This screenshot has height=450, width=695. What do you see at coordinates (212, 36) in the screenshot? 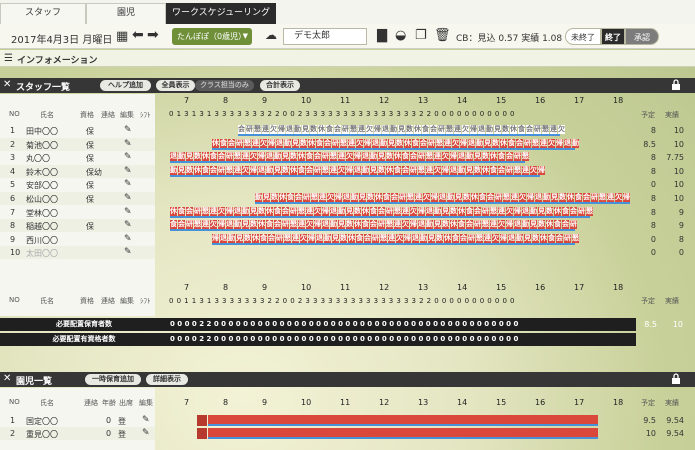
I see `class-select: たんぽぽ（0歳児） ▼` at bounding box center [212, 36].